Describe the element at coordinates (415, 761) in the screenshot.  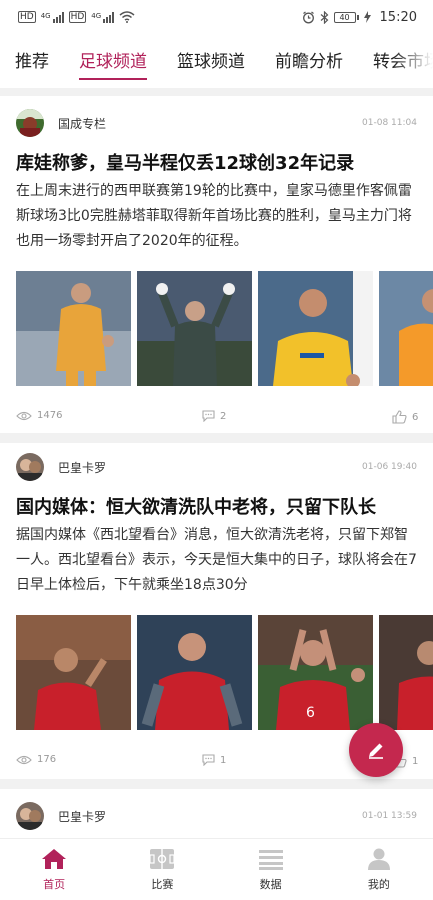
I see `likes-count: 1` at that location.